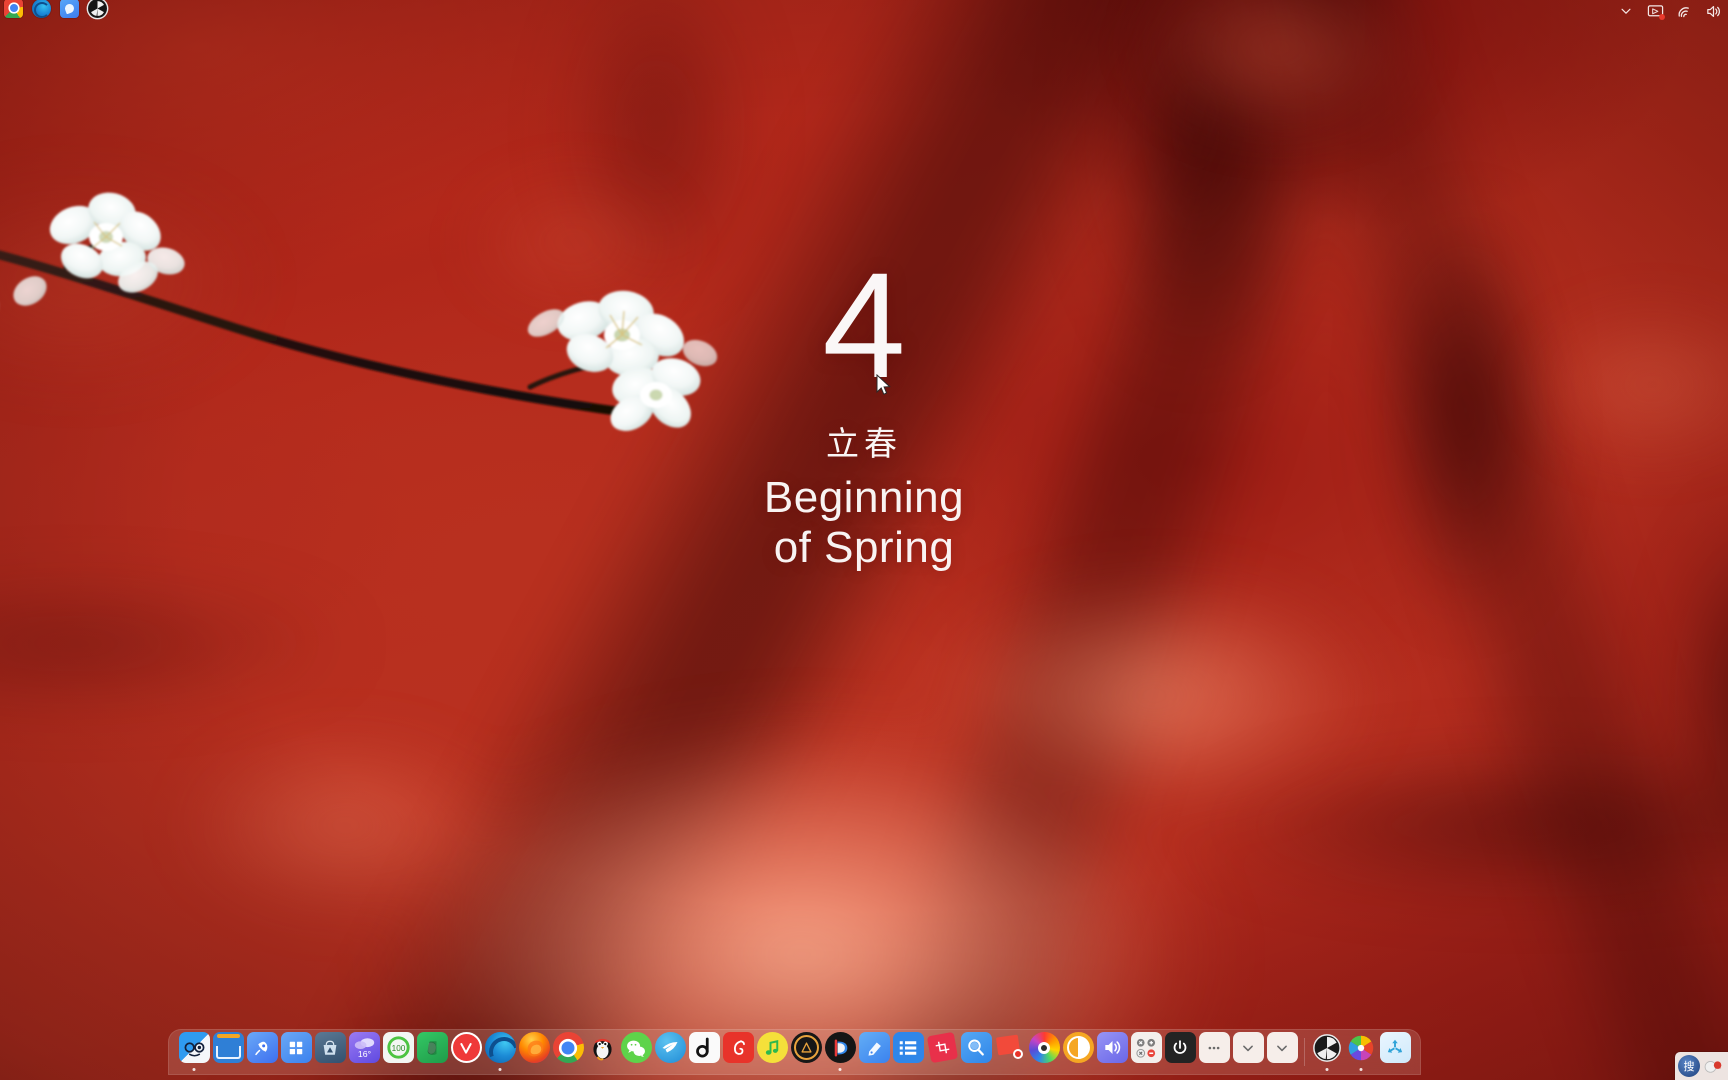 This screenshot has width=1728, height=1080. I want to click on dock-item-edge, so click(500, 1052).